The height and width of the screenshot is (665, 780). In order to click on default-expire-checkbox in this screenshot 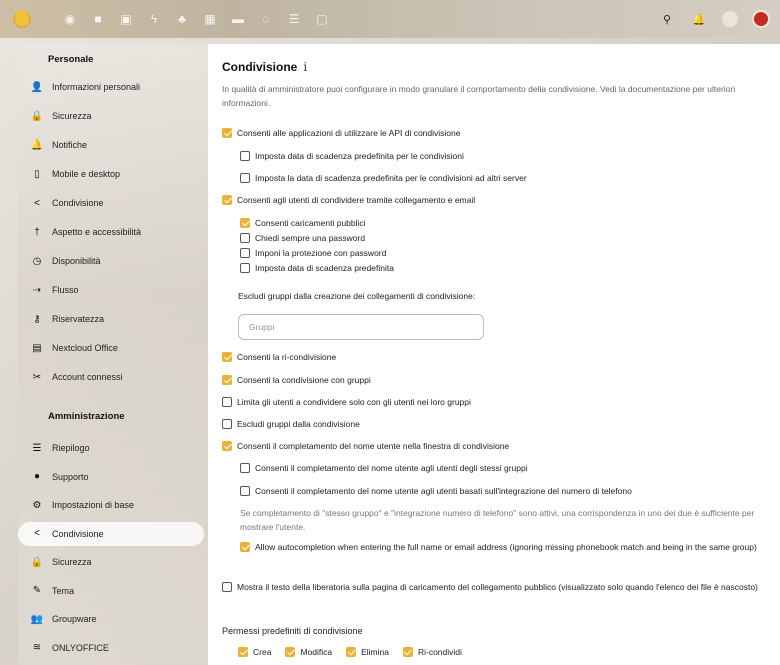, I will do `click(245, 156)`.